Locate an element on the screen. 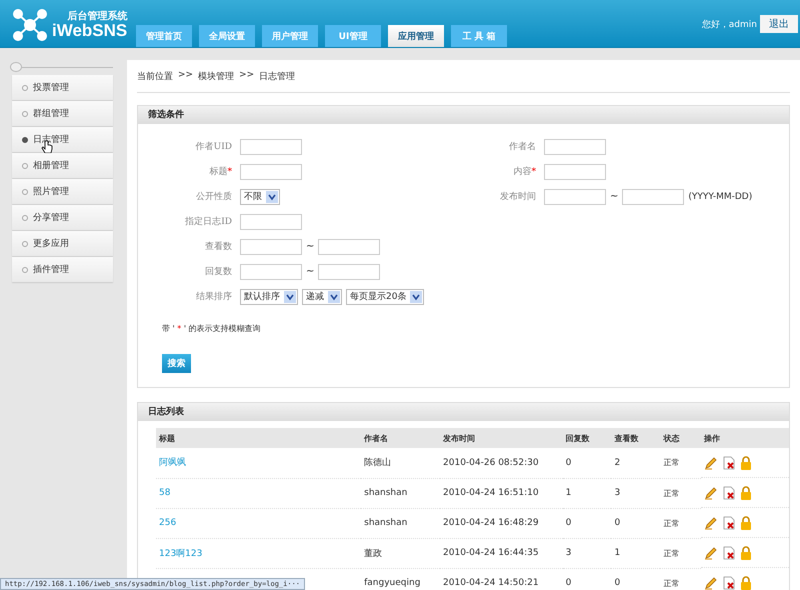 The width and height of the screenshot is (800, 590). column-header: 标题 is located at coordinates (259, 438).